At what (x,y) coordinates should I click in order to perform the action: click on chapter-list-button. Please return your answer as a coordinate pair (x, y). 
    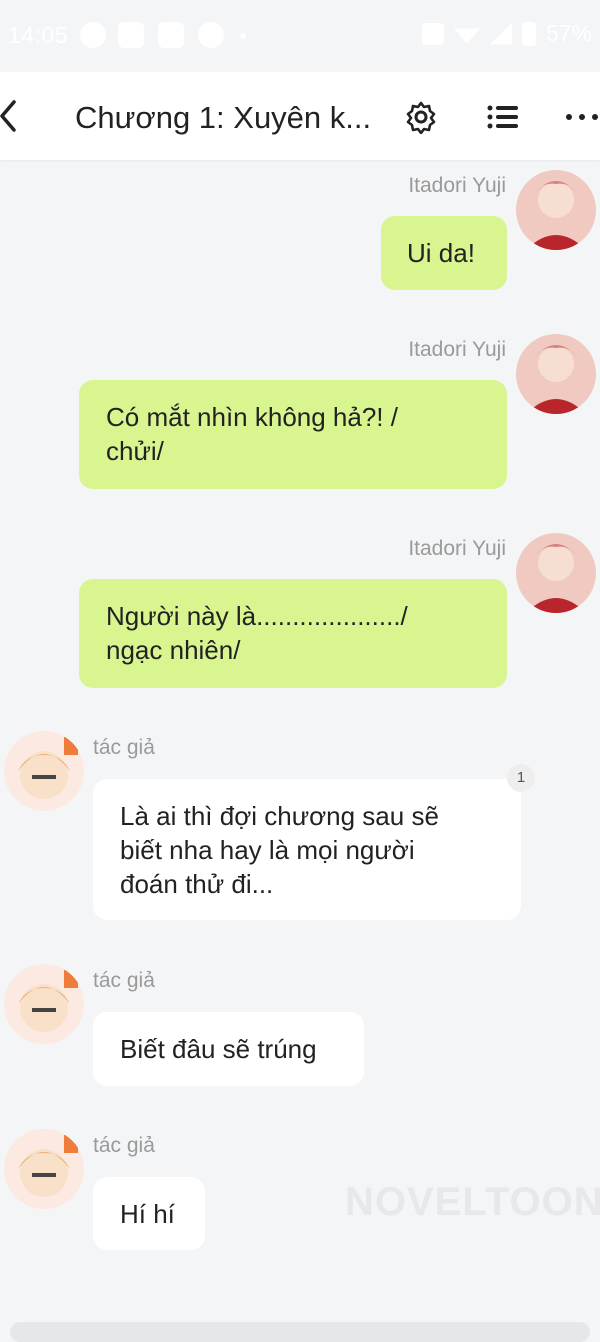
    Looking at the image, I should click on (503, 117).